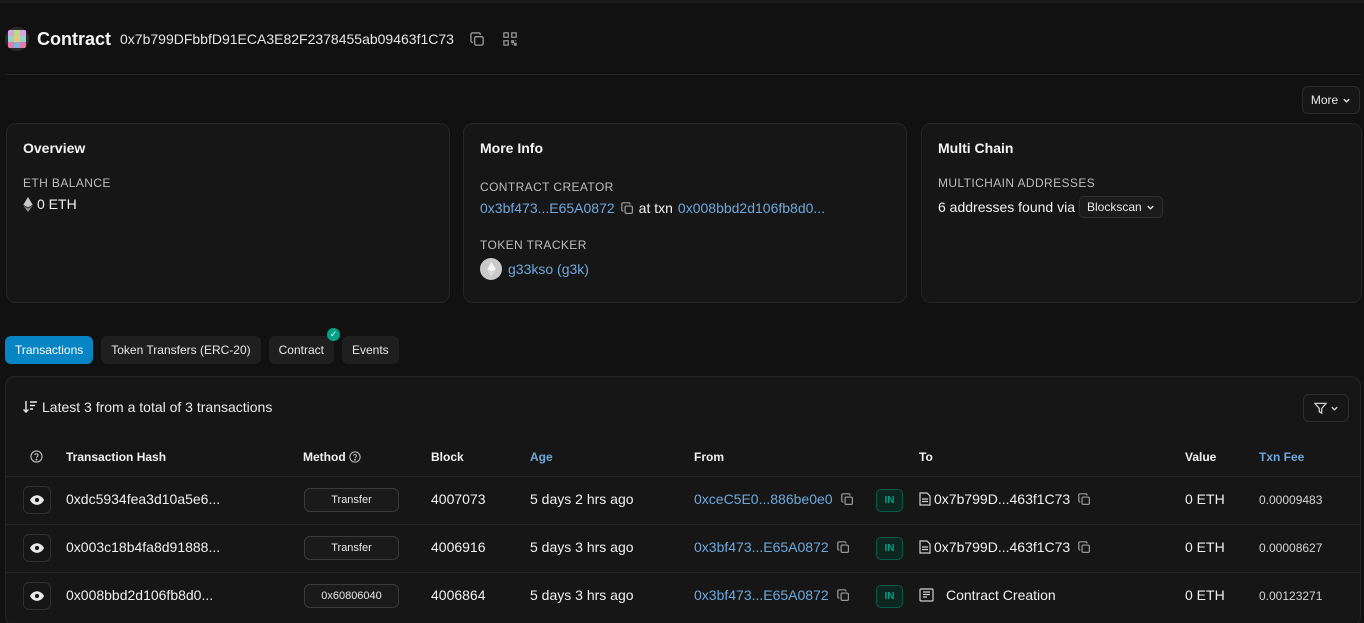 This screenshot has height=623, width=1364. What do you see at coordinates (510, 39) in the screenshot?
I see `qr-code-icon` at bounding box center [510, 39].